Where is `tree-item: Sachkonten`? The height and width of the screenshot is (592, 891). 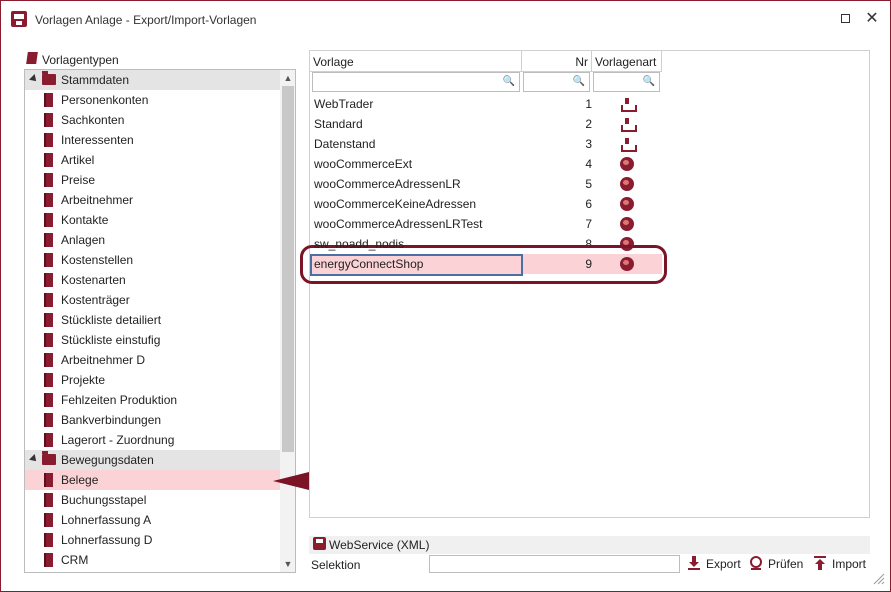 tree-item: Sachkonten is located at coordinates (152, 120).